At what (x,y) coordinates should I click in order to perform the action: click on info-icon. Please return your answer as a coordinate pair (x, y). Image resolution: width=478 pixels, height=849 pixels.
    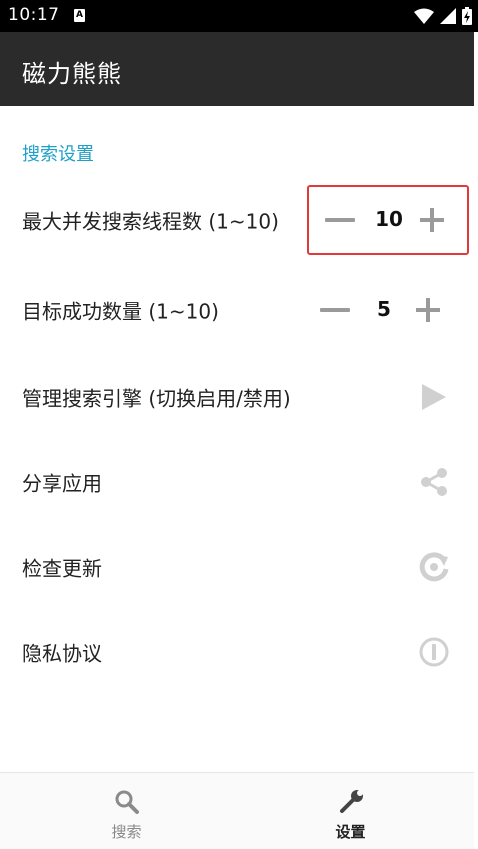
    Looking at the image, I should click on (434, 652).